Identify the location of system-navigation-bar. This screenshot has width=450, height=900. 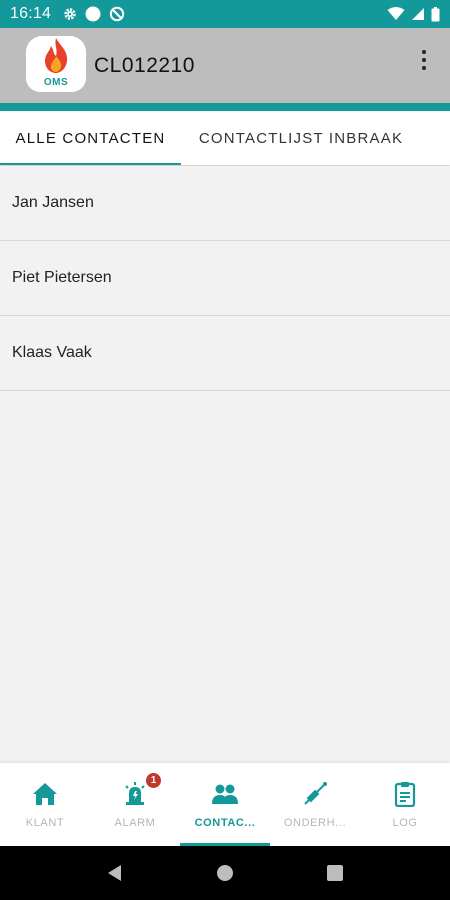
(225, 873).